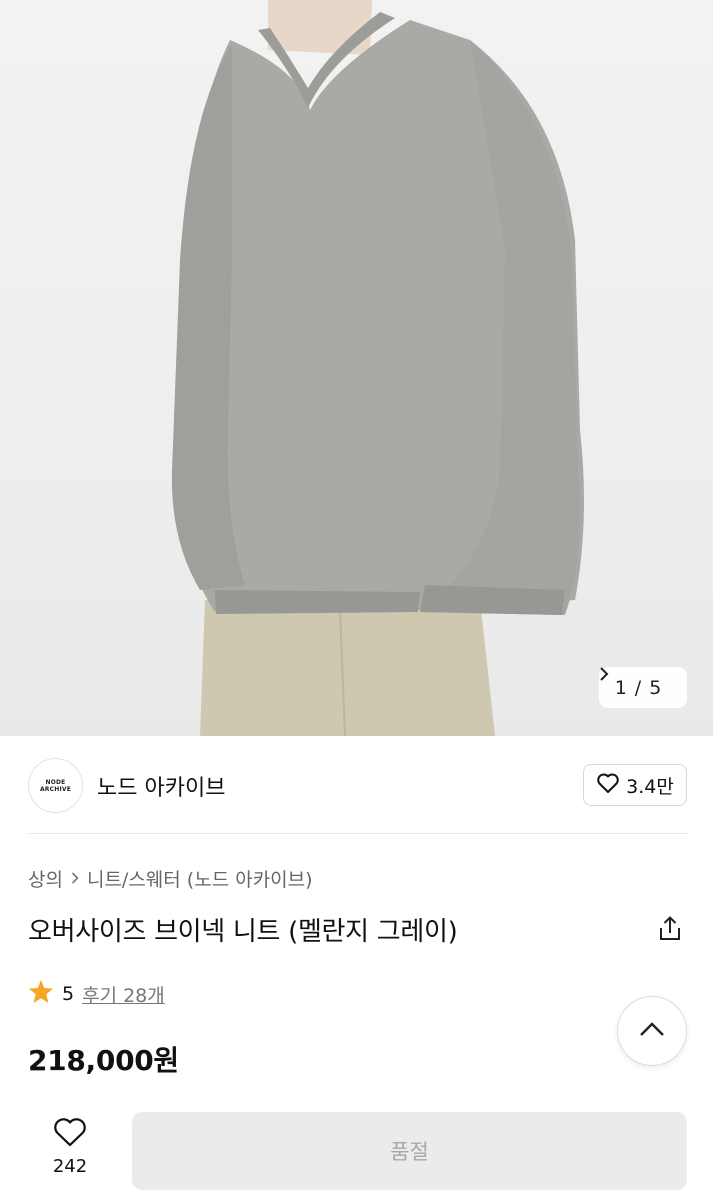  Describe the element at coordinates (68, 994) in the screenshot. I see `rating-score: 5` at that location.